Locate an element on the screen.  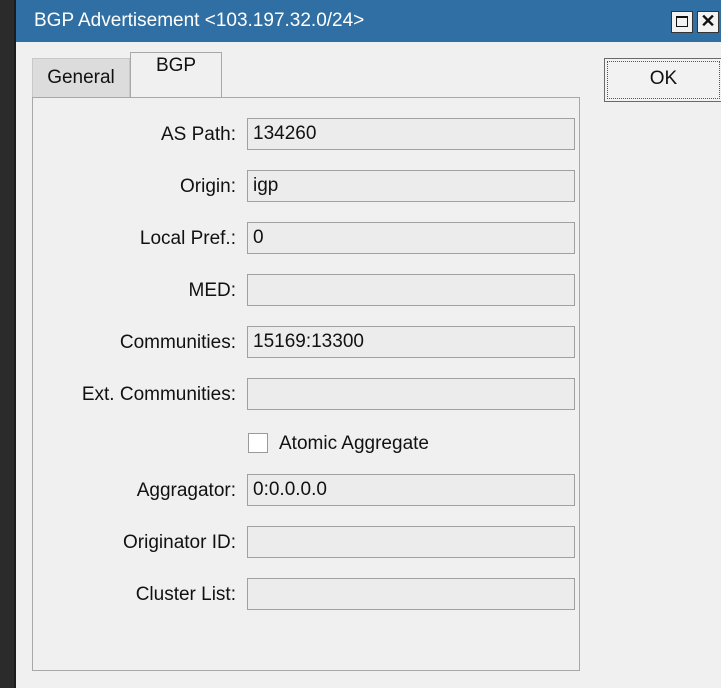
ok-button-label: OK is located at coordinates (663, 78).